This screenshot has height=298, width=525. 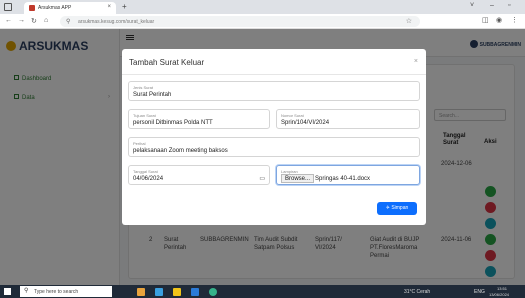 I want to click on minimize-button: –, so click(x=492, y=5).